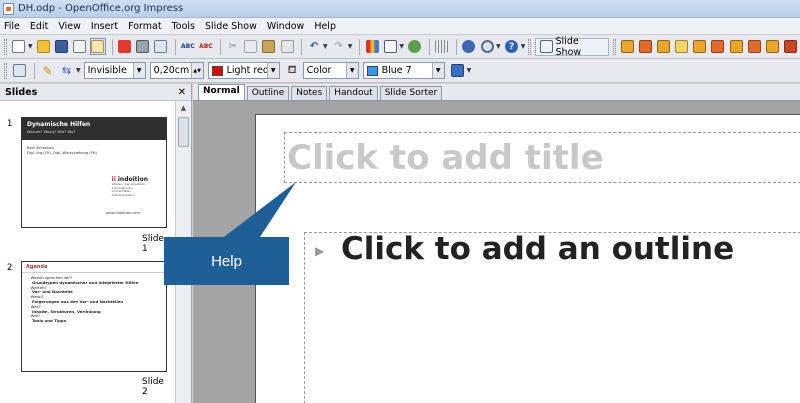 This screenshot has width=800, height=403. I want to click on line-style-value: Invisible, so click(107, 70).